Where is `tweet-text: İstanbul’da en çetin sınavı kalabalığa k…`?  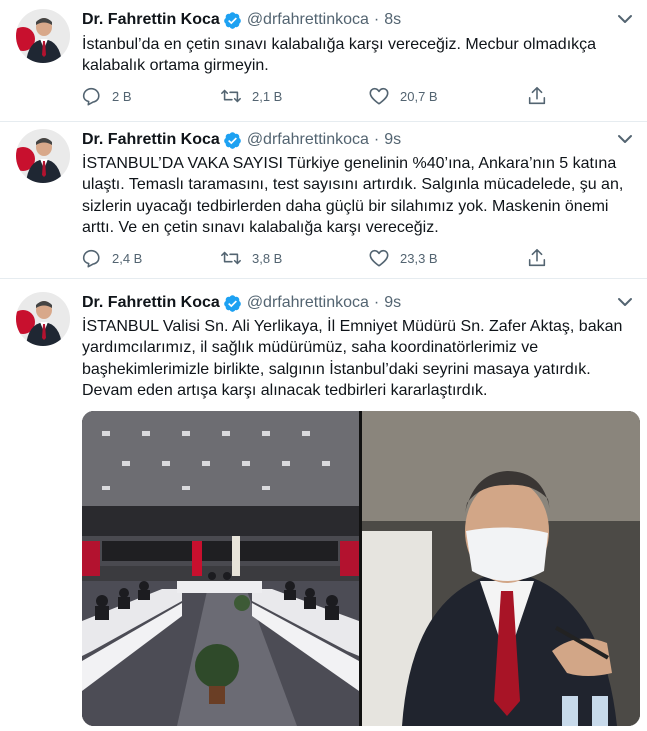 tweet-text: İstanbul’da en çetin sınavı kalabalığa k… is located at coordinates (339, 55).